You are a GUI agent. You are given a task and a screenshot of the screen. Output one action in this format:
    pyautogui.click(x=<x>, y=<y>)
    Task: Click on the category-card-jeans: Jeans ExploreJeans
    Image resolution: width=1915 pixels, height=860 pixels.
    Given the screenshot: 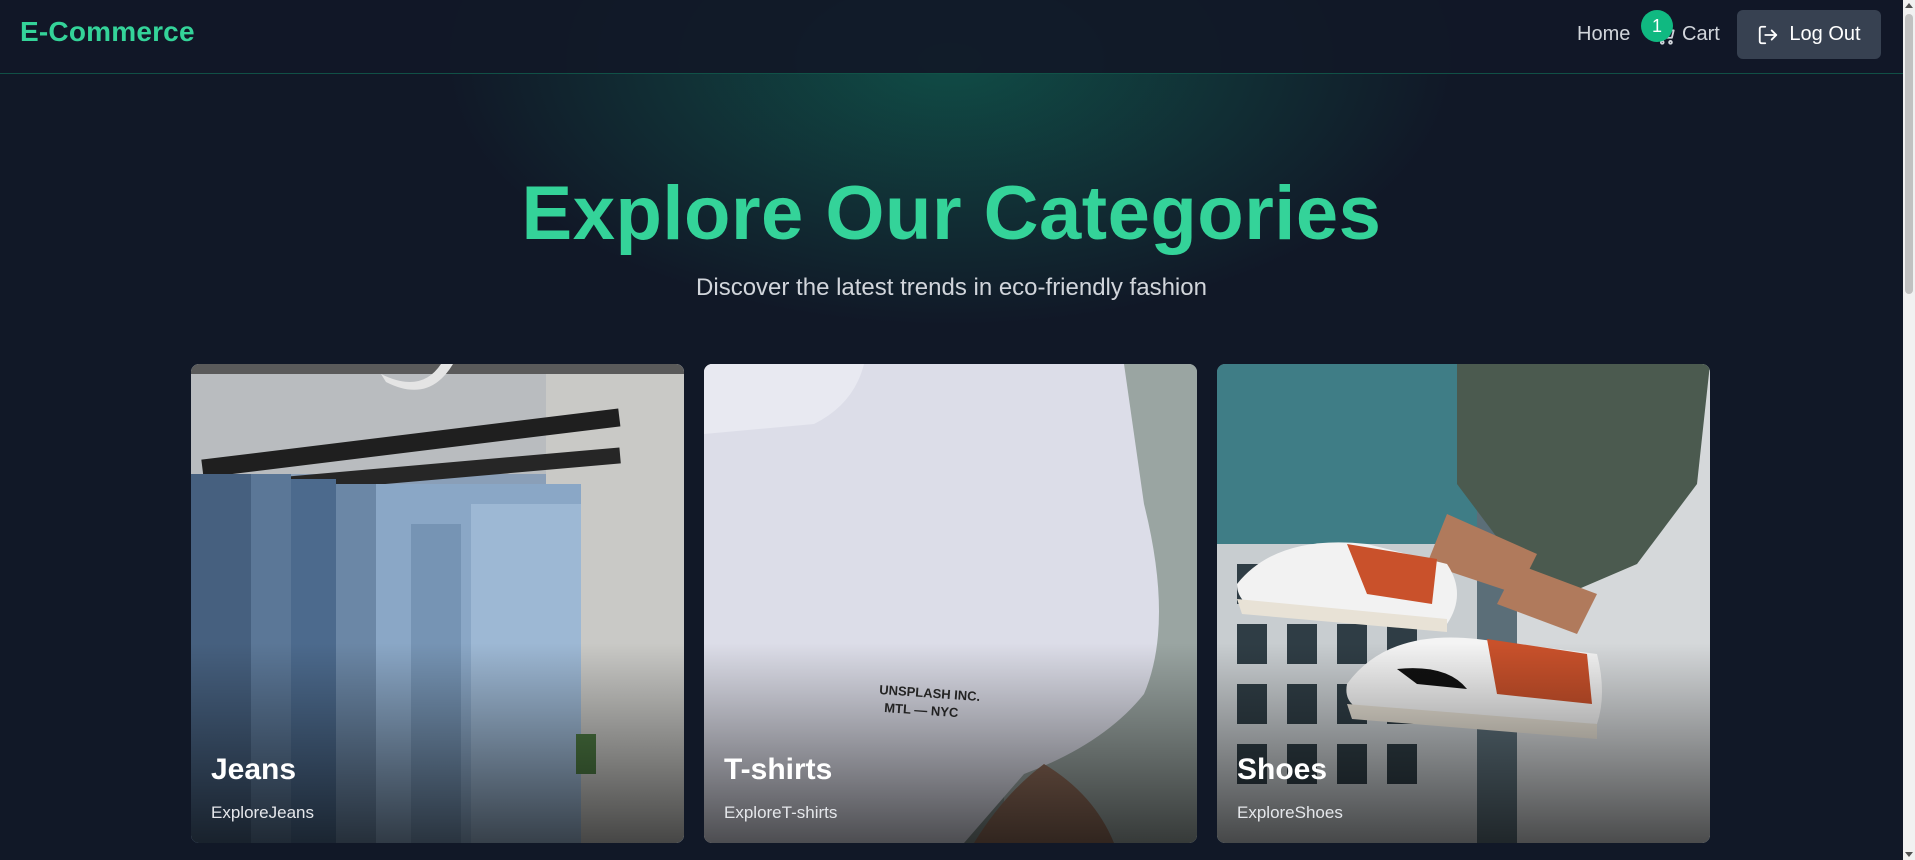 What is the action you would take?
    pyautogui.click(x=437, y=603)
    